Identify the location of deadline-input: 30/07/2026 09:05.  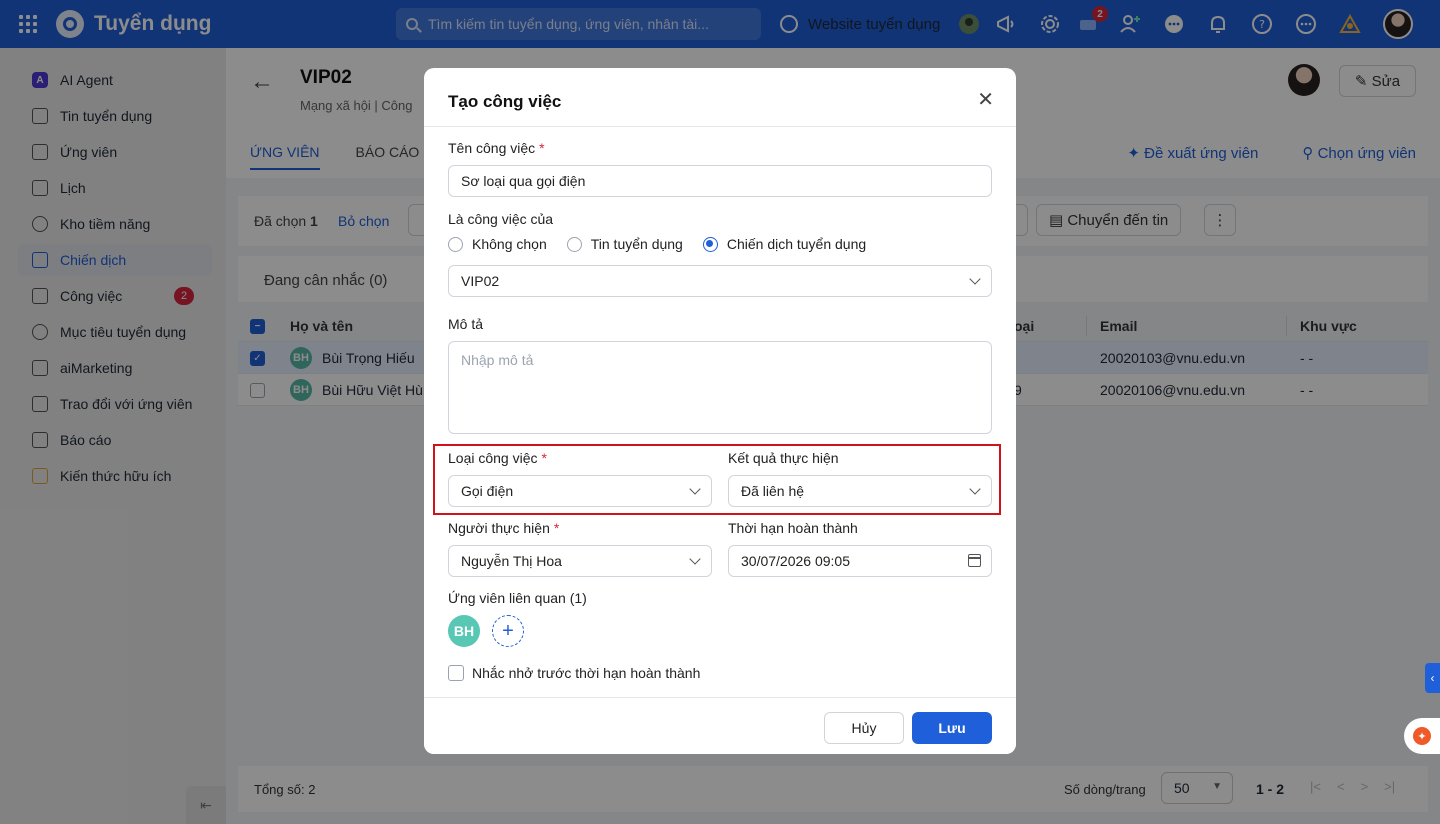
(860, 561).